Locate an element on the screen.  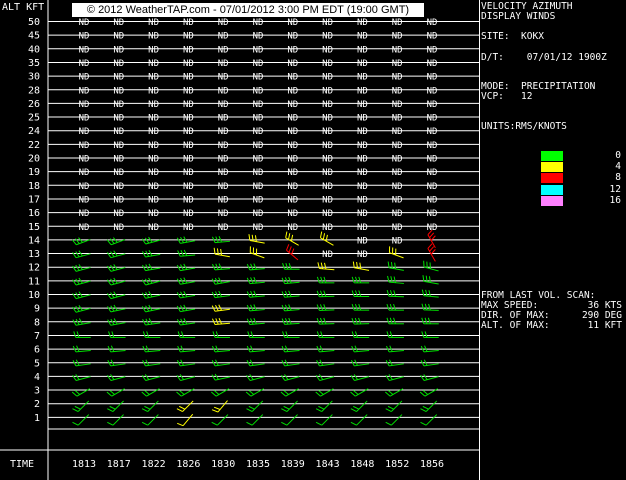
time-tick-label: 1835 is located at coordinates (258, 464).